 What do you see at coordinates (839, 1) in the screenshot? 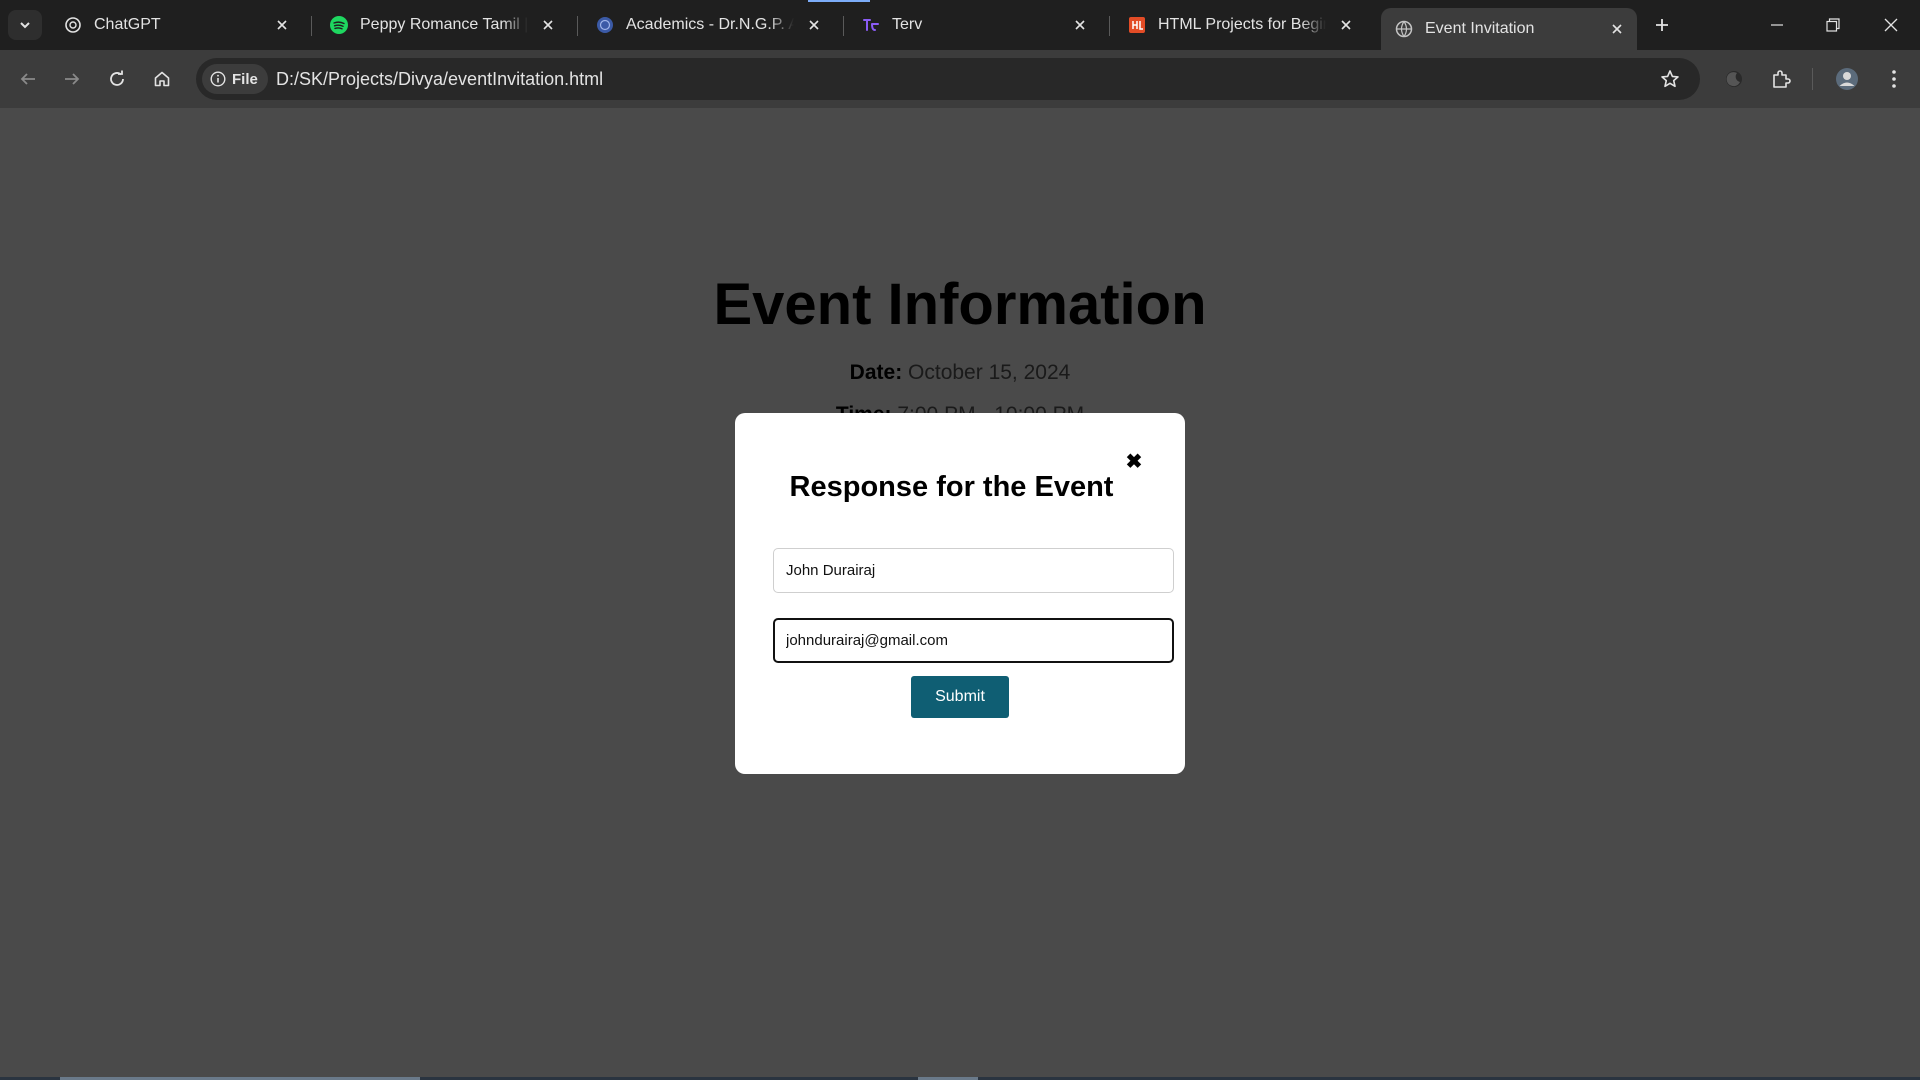
I see `loading-indicator` at bounding box center [839, 1].